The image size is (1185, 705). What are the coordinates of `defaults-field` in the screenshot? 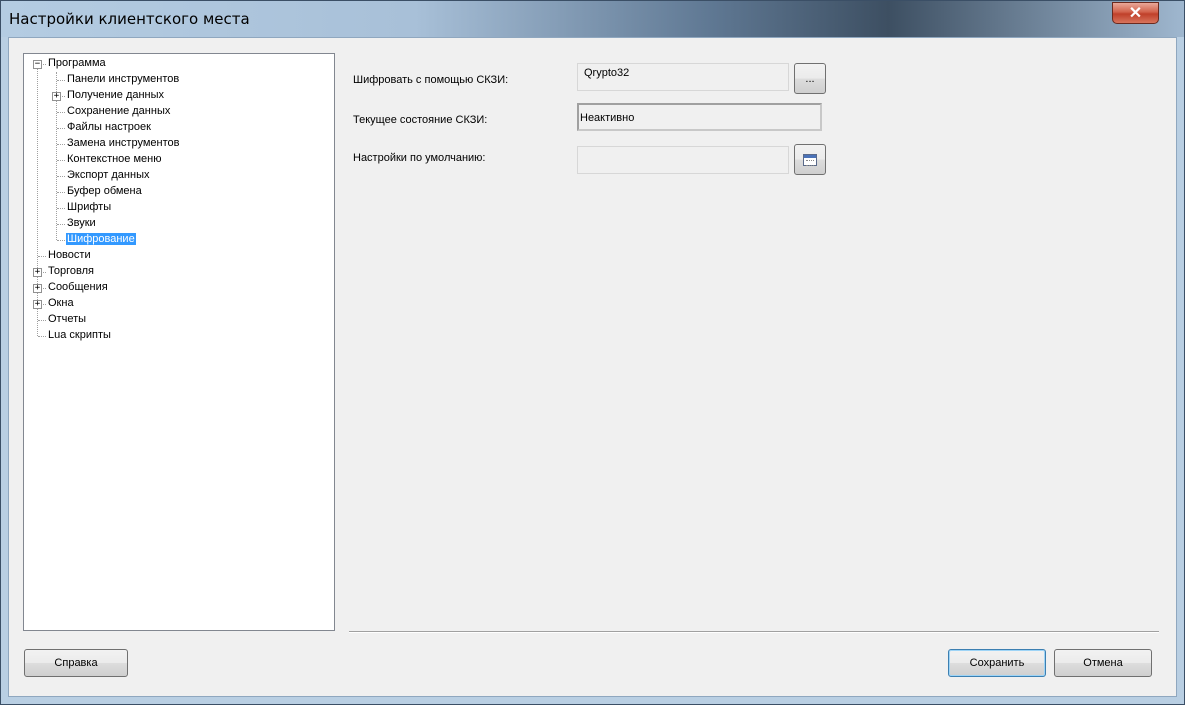 It's located at (683, 160).